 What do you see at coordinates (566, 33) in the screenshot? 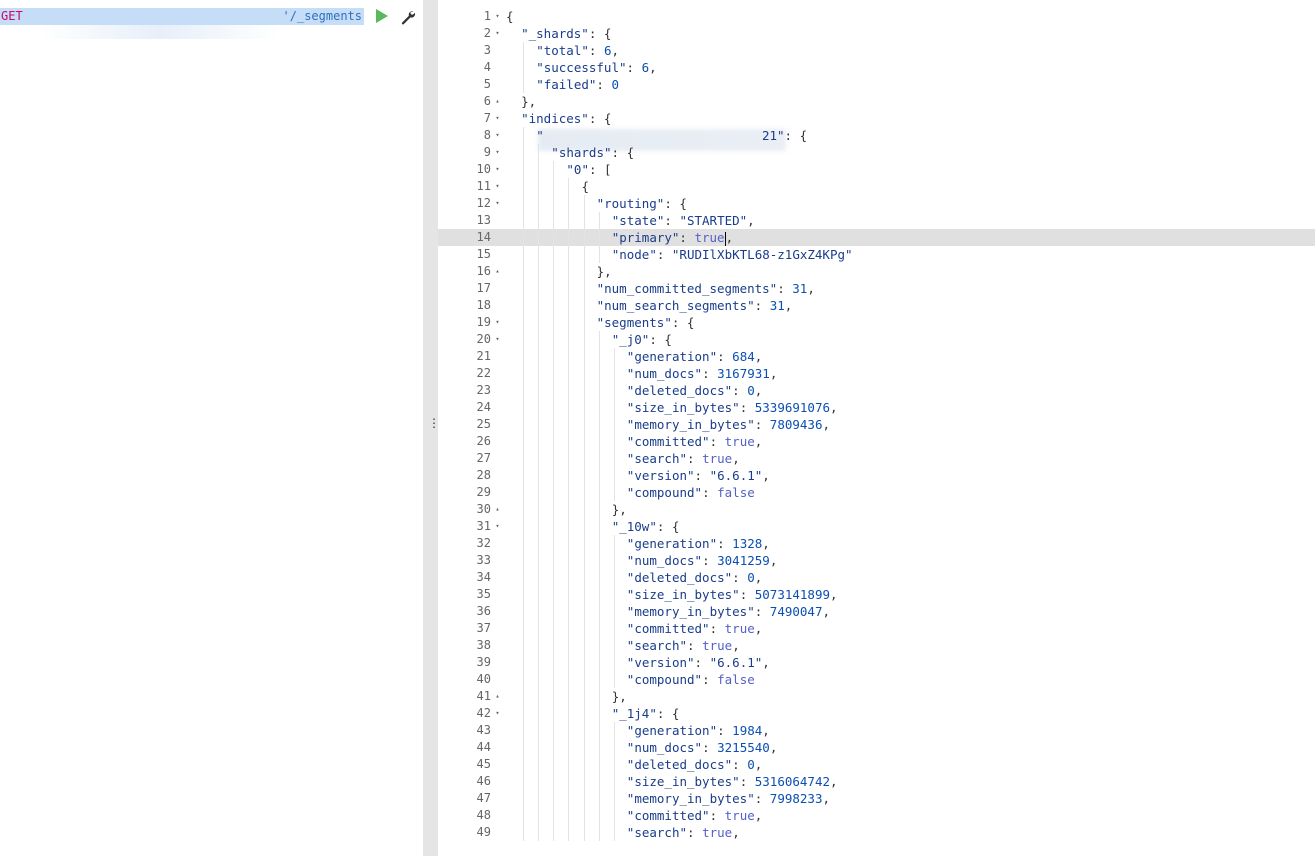
I see `code-text: "_shards": {` at bounding box center [566, 33].